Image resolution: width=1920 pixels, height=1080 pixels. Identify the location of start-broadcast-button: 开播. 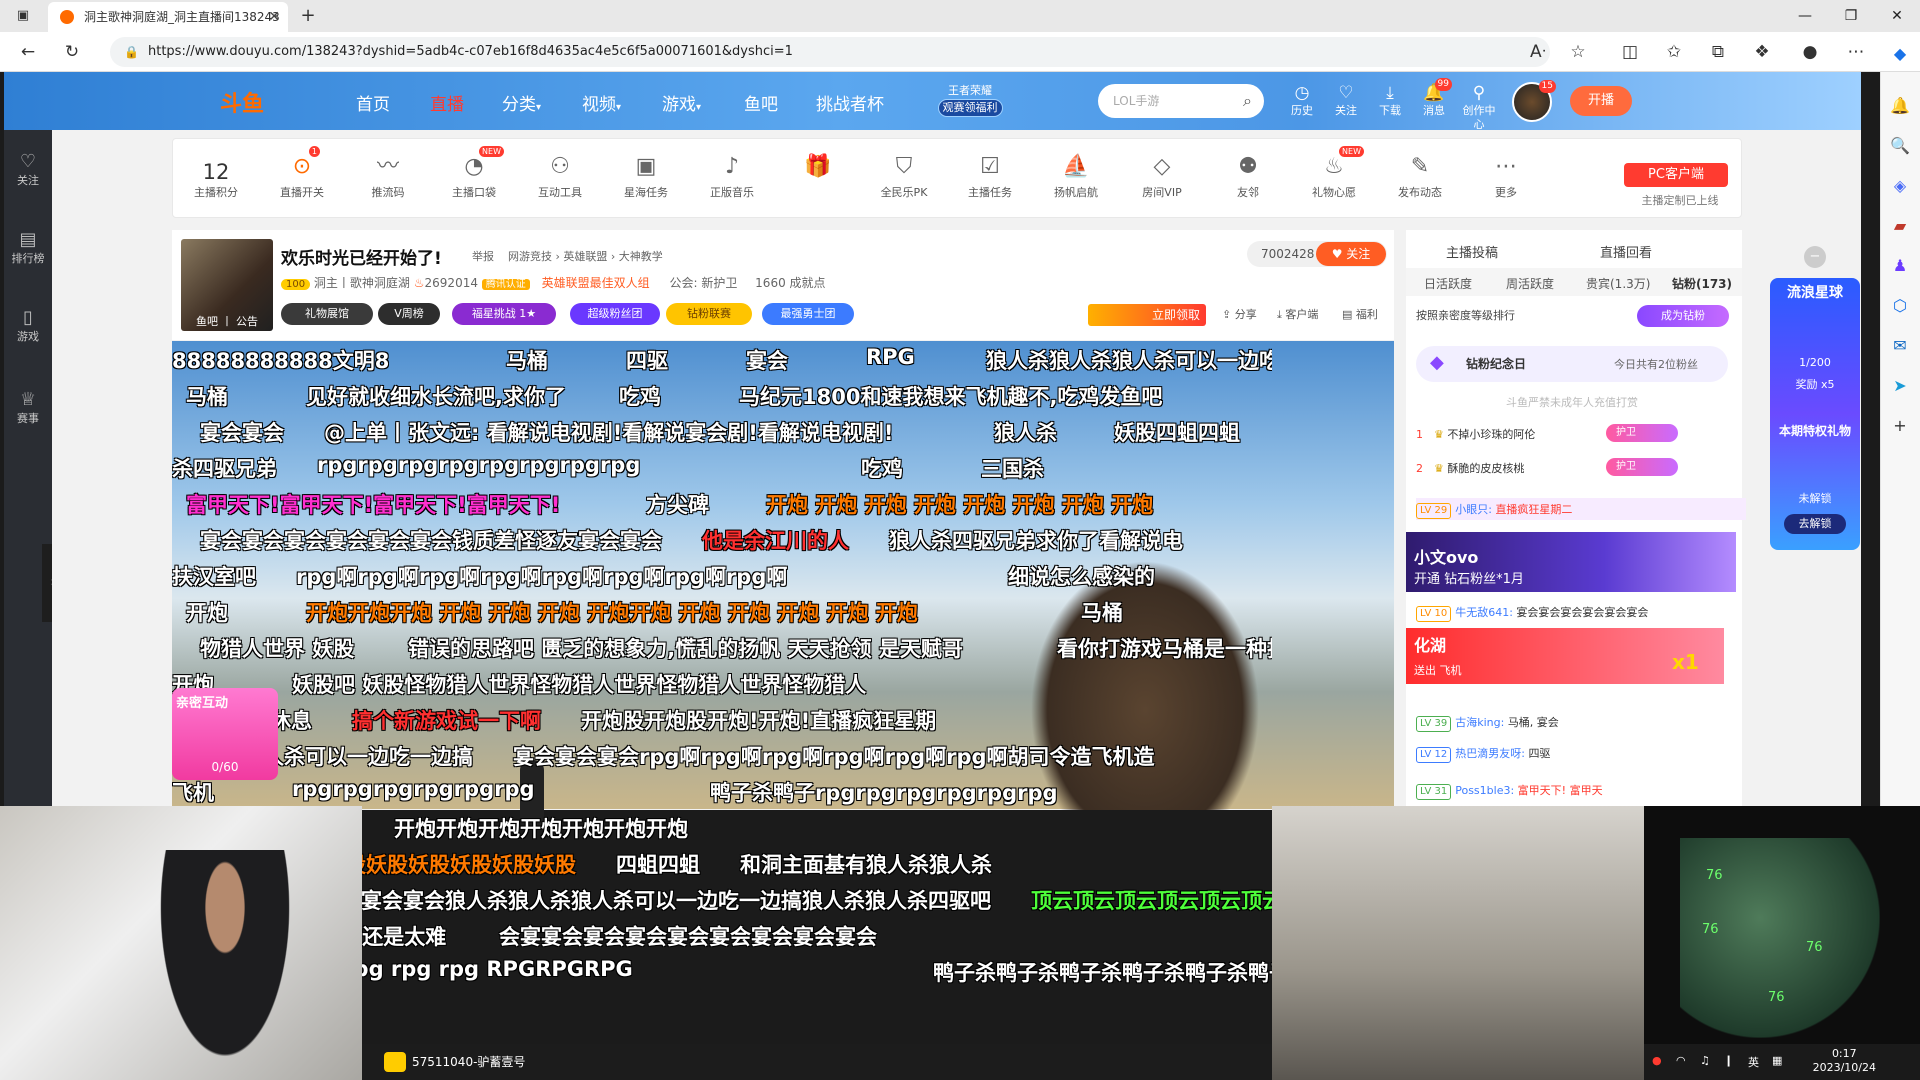
(1601, 101).